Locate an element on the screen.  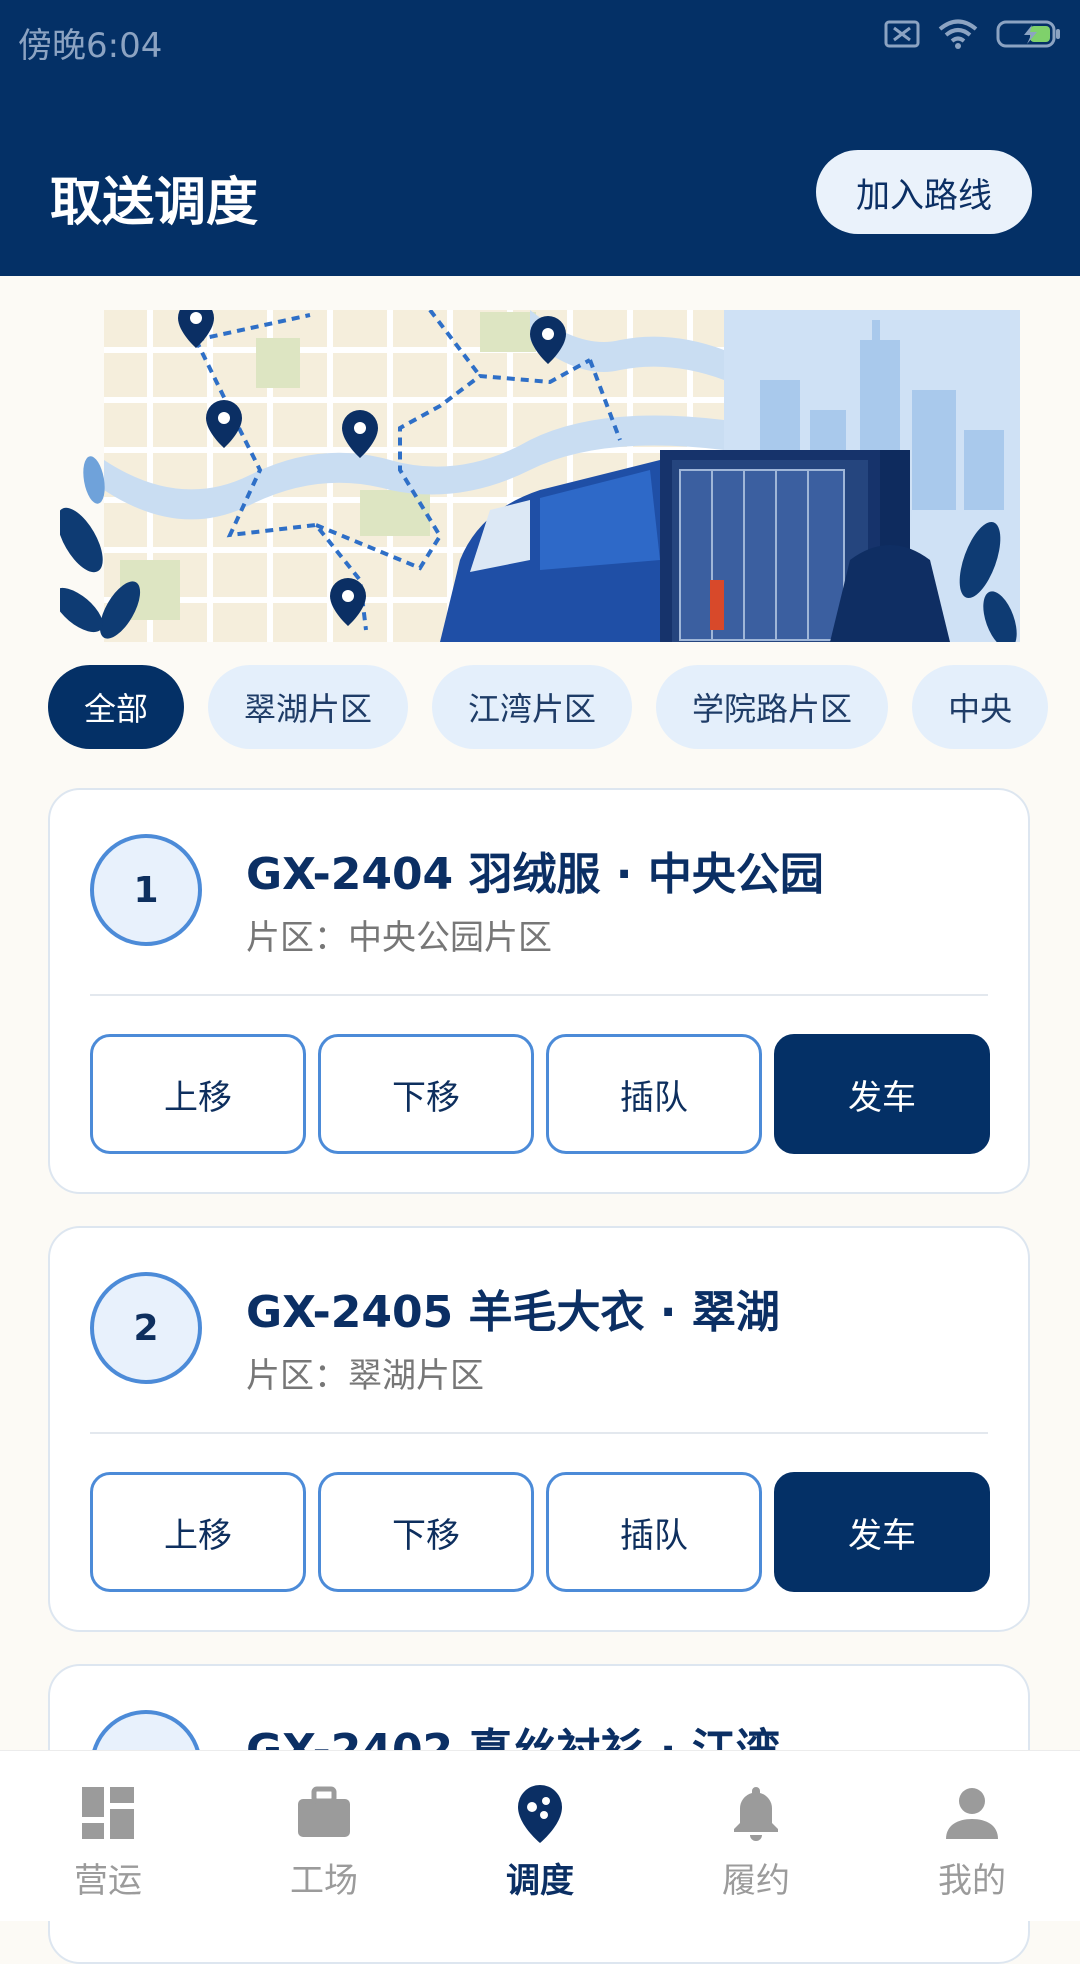
battery-icon is located at coordinates (1028, 34).